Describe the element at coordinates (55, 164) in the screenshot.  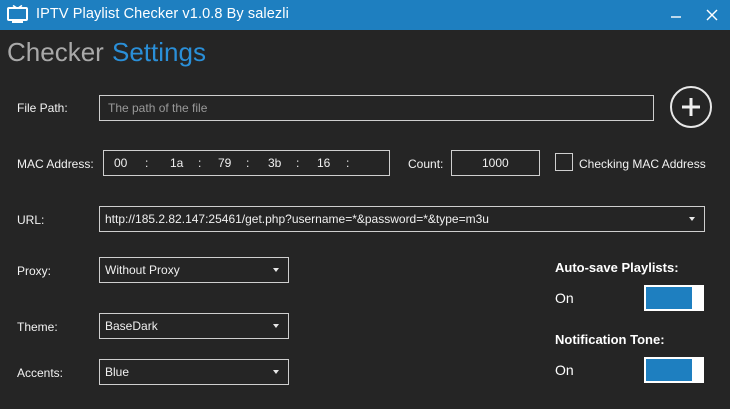
I see `mac-address-label: MAC Address:` at that location.